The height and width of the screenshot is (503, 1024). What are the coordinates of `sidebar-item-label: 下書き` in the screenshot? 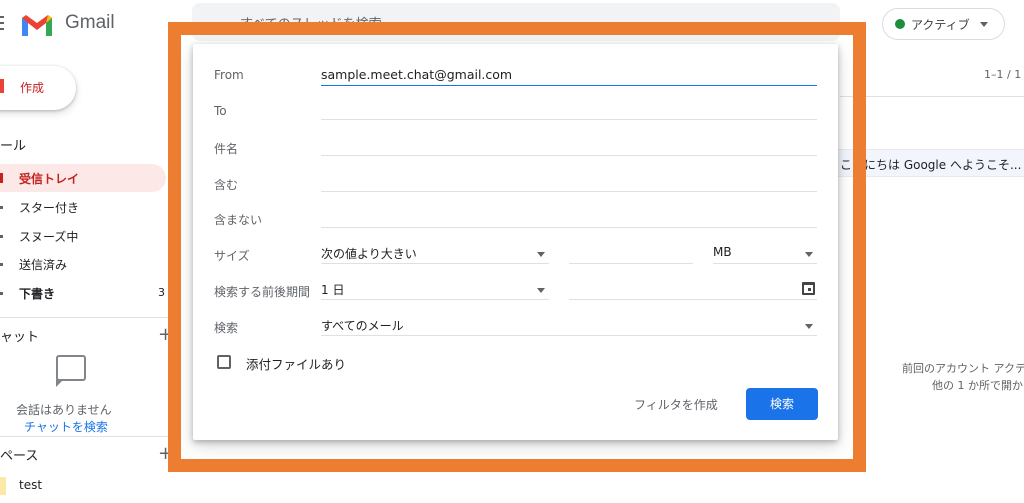 It's located at (37, 293).